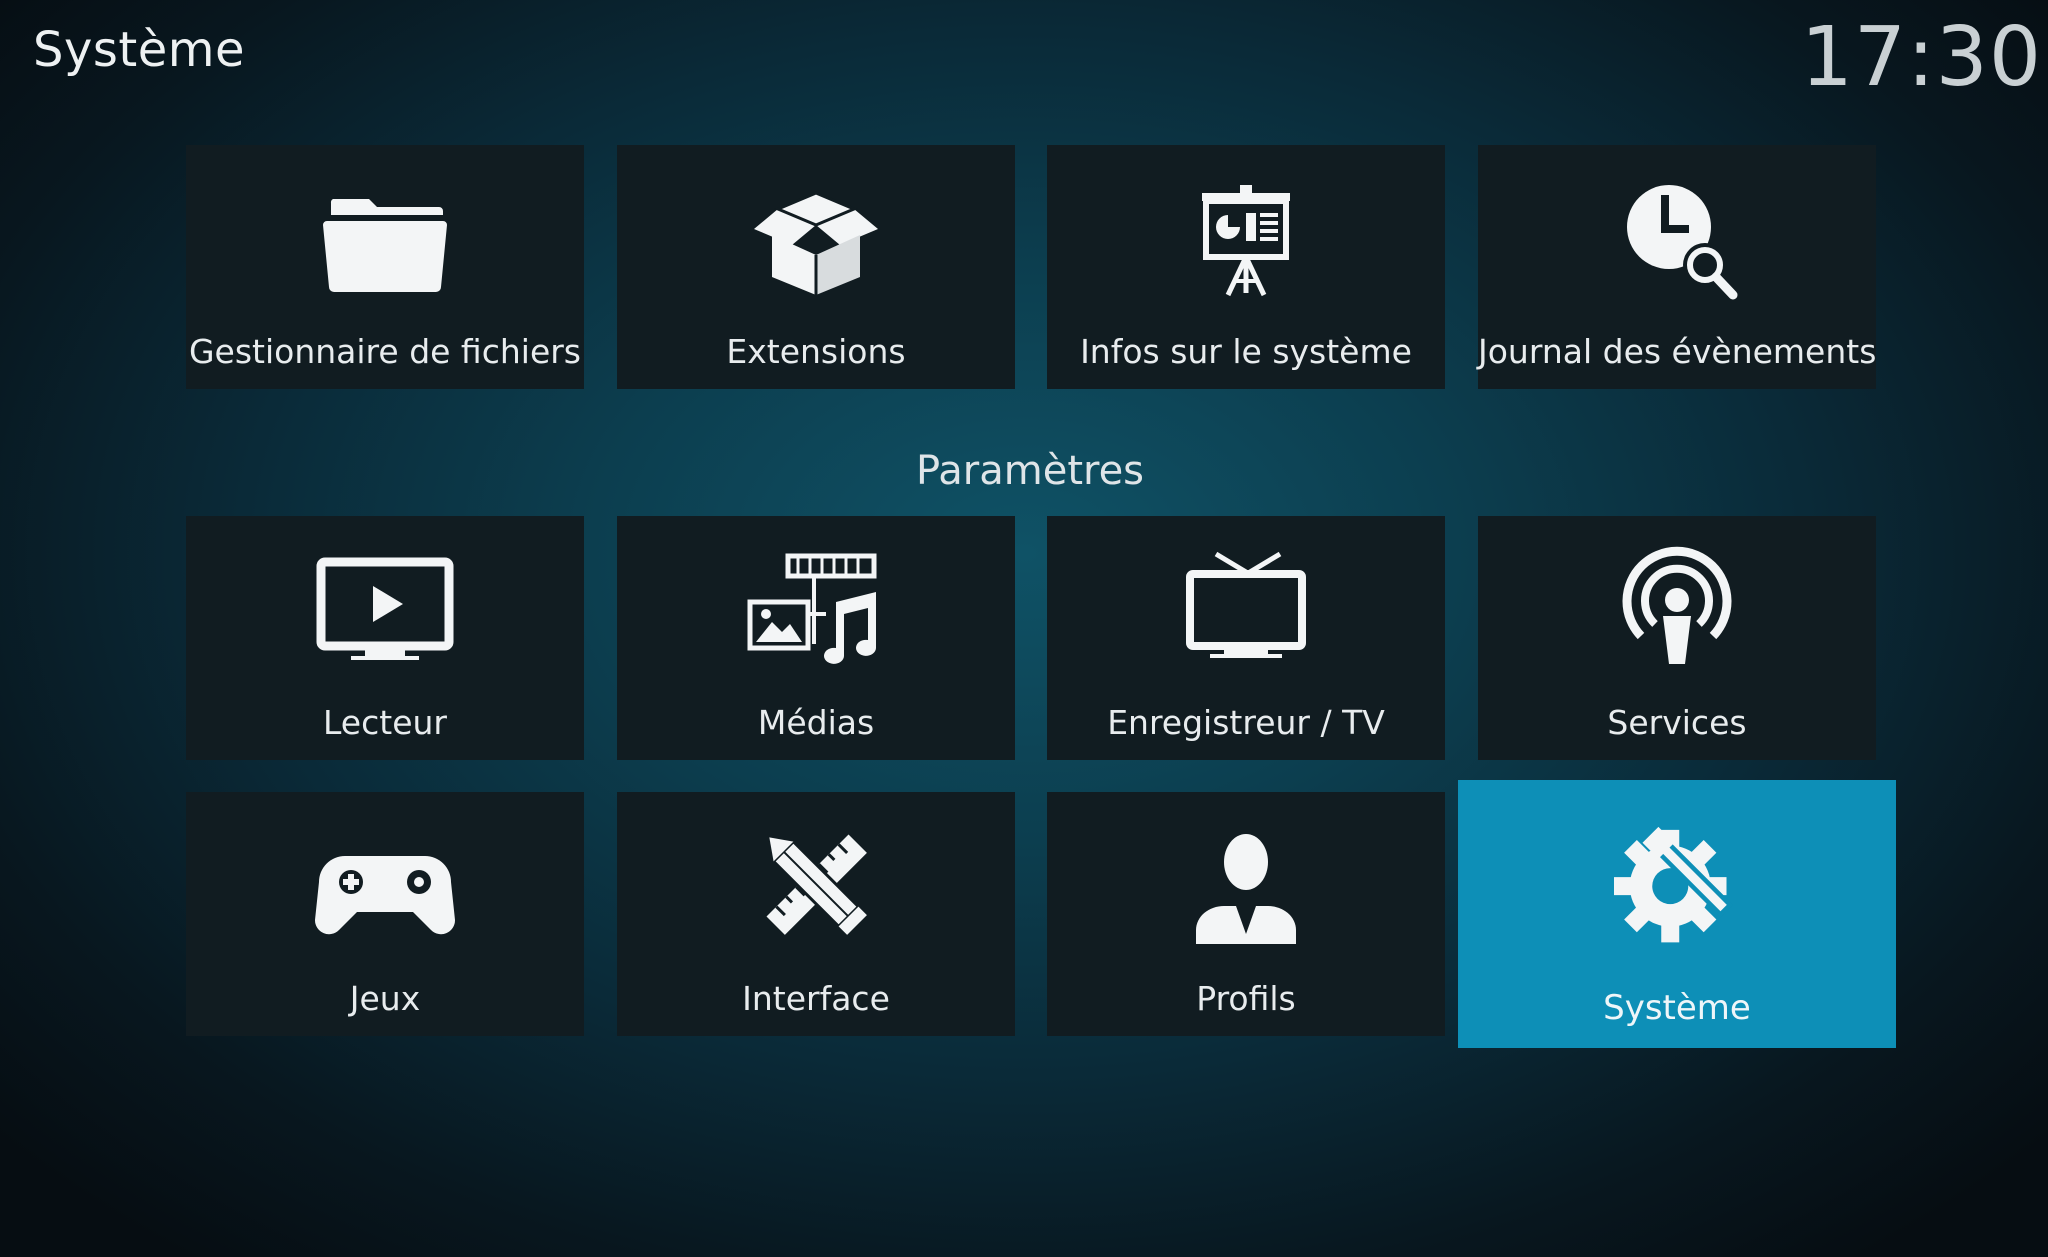  What do you see at coordinates (1921, 57) in the screenshot?
I see `clock: 17:30` at bounding box center [1921, 57].